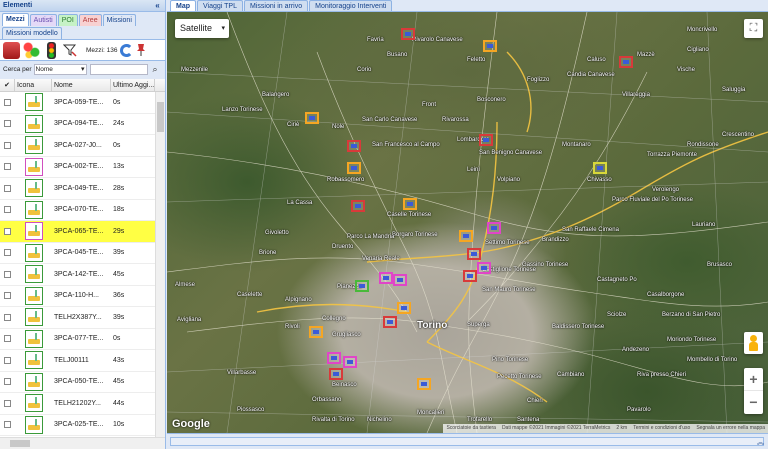 The image size is (768, 449). Describe the element at coordinates (160, 117) in the screenshot. I see `scroll-thumb` at that location.